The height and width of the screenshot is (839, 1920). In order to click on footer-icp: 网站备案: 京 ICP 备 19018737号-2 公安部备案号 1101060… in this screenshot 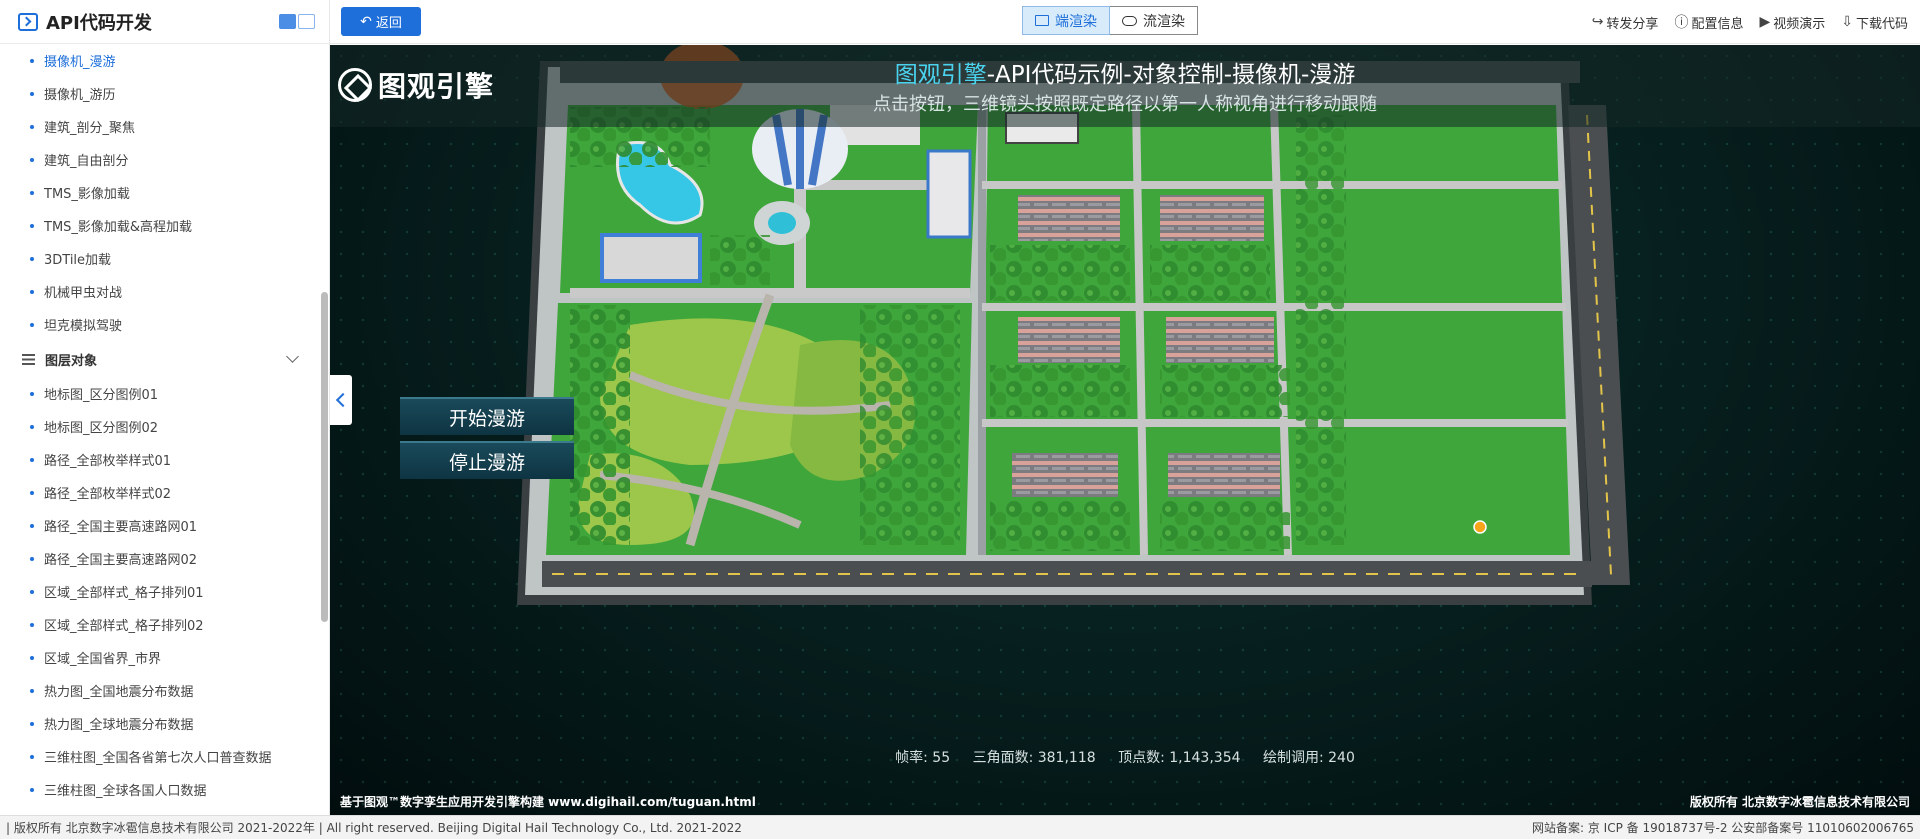, I will do `click(1722, 828)`.